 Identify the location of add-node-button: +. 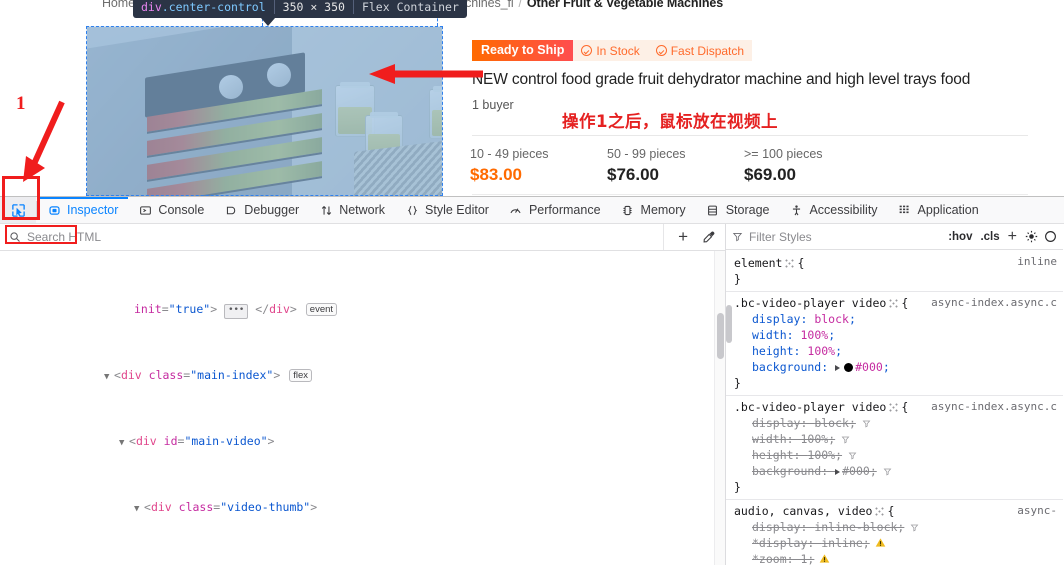
(683, 236).